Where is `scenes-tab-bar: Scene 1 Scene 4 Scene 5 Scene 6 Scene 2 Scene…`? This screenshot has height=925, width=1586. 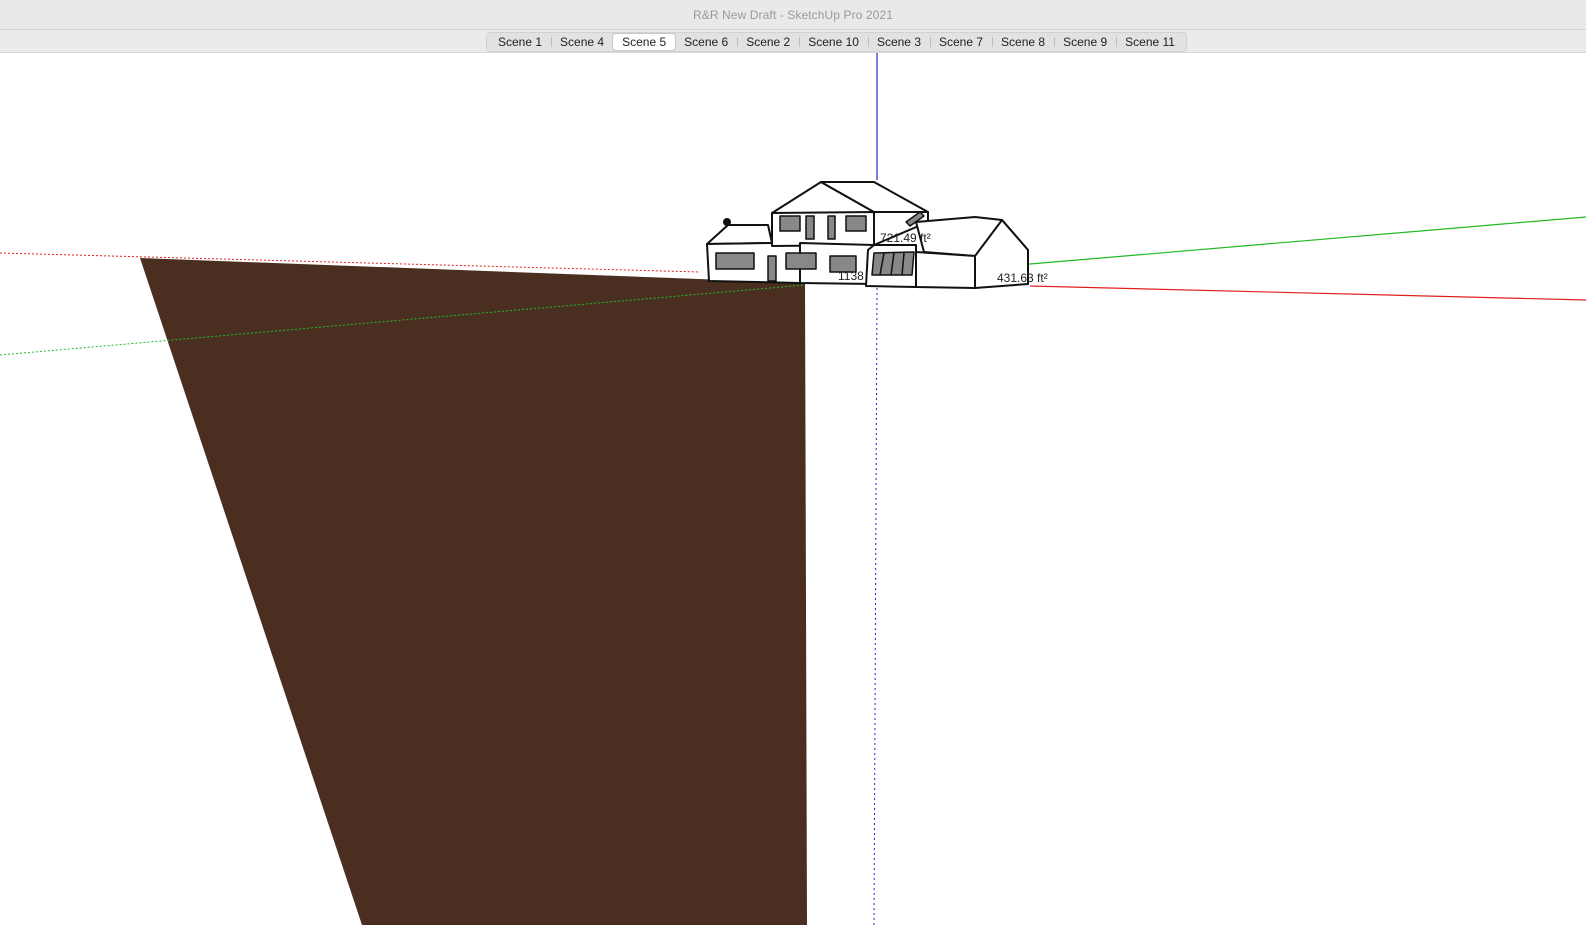 scenes-tab-bar: Scene 1 Scene 4 Scene 5 Scene 6 Scene 2 Scene… is located at coordinates (793, 41).